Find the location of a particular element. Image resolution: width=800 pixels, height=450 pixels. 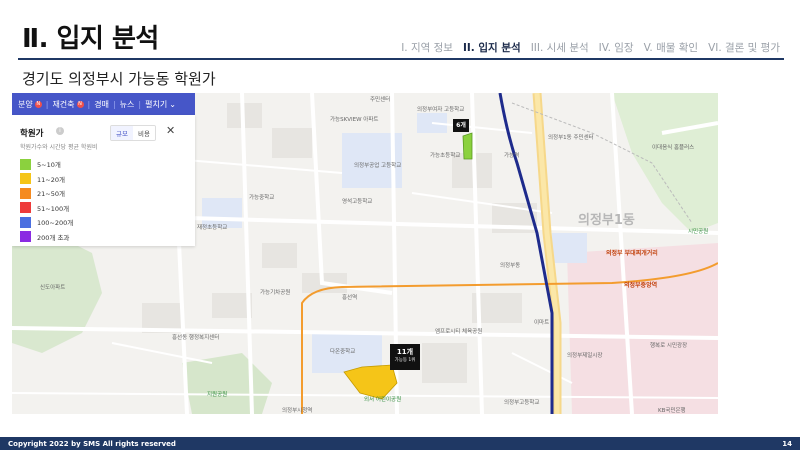

toolbar-auction-button: 경매 is located at coordinates (101, 104).